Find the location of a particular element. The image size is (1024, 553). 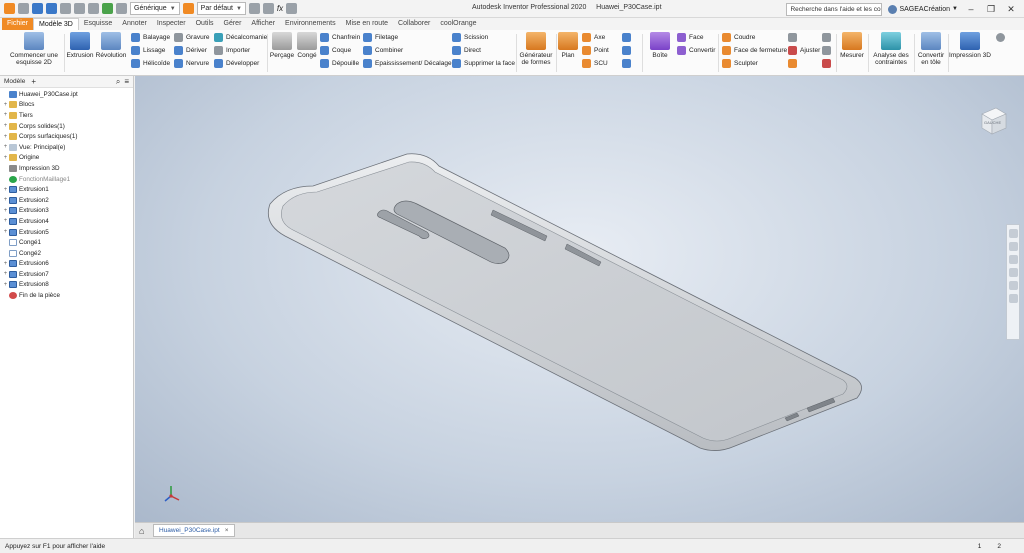

inventor-logo-icon is located at coordinates (9, 8).